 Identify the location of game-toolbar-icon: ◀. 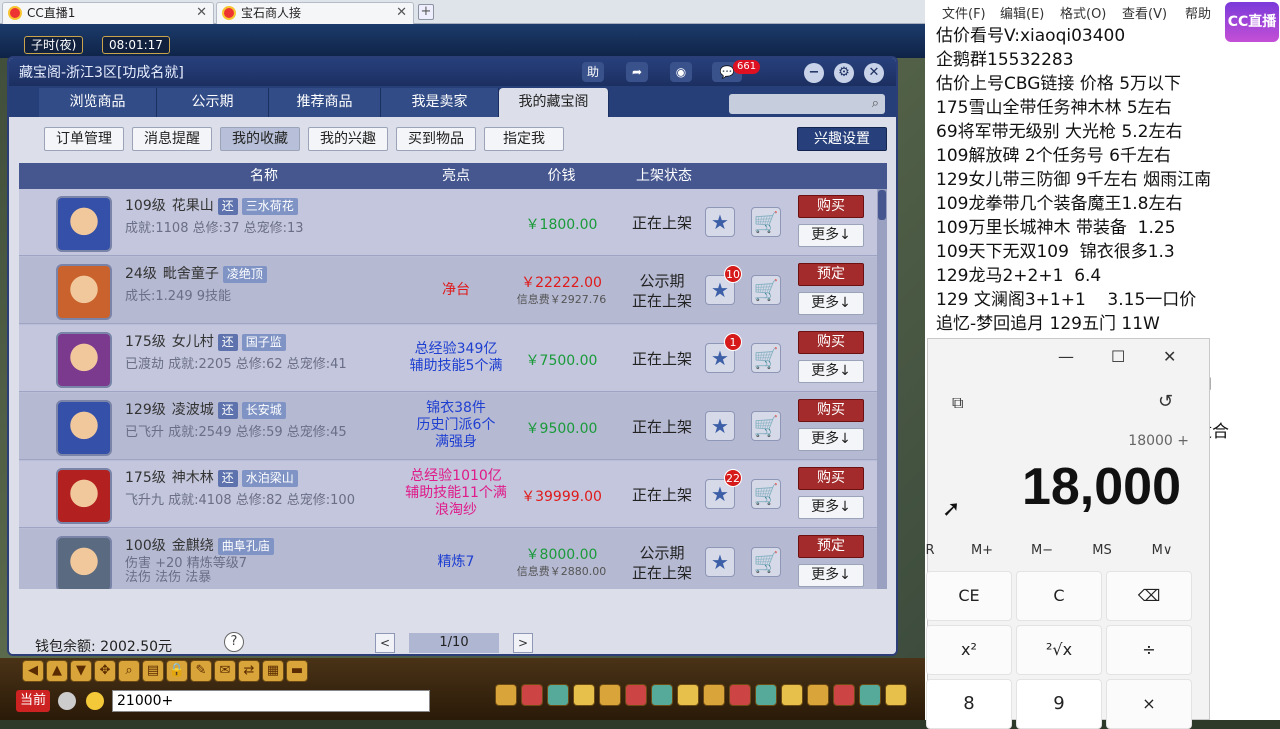
(33, 671).